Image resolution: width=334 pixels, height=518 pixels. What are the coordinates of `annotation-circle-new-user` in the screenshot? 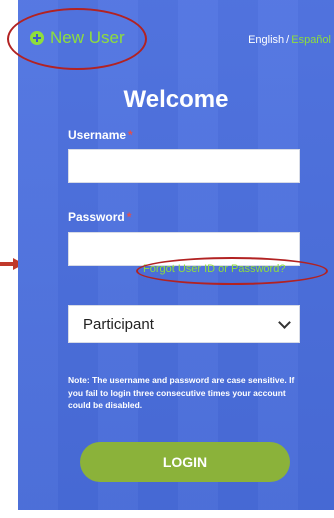 It's located at (77, 39).